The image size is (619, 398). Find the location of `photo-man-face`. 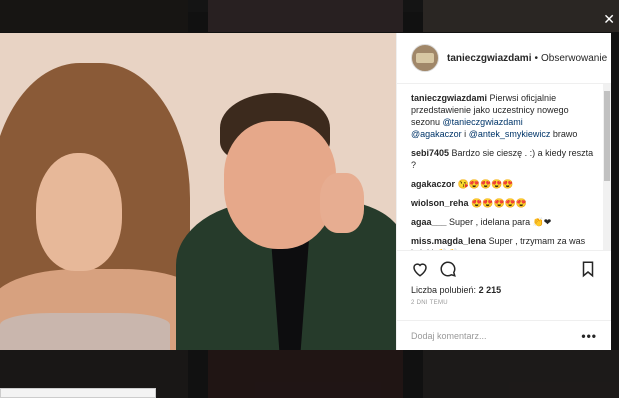

photo-man-face is located at coordinates (280, 185).